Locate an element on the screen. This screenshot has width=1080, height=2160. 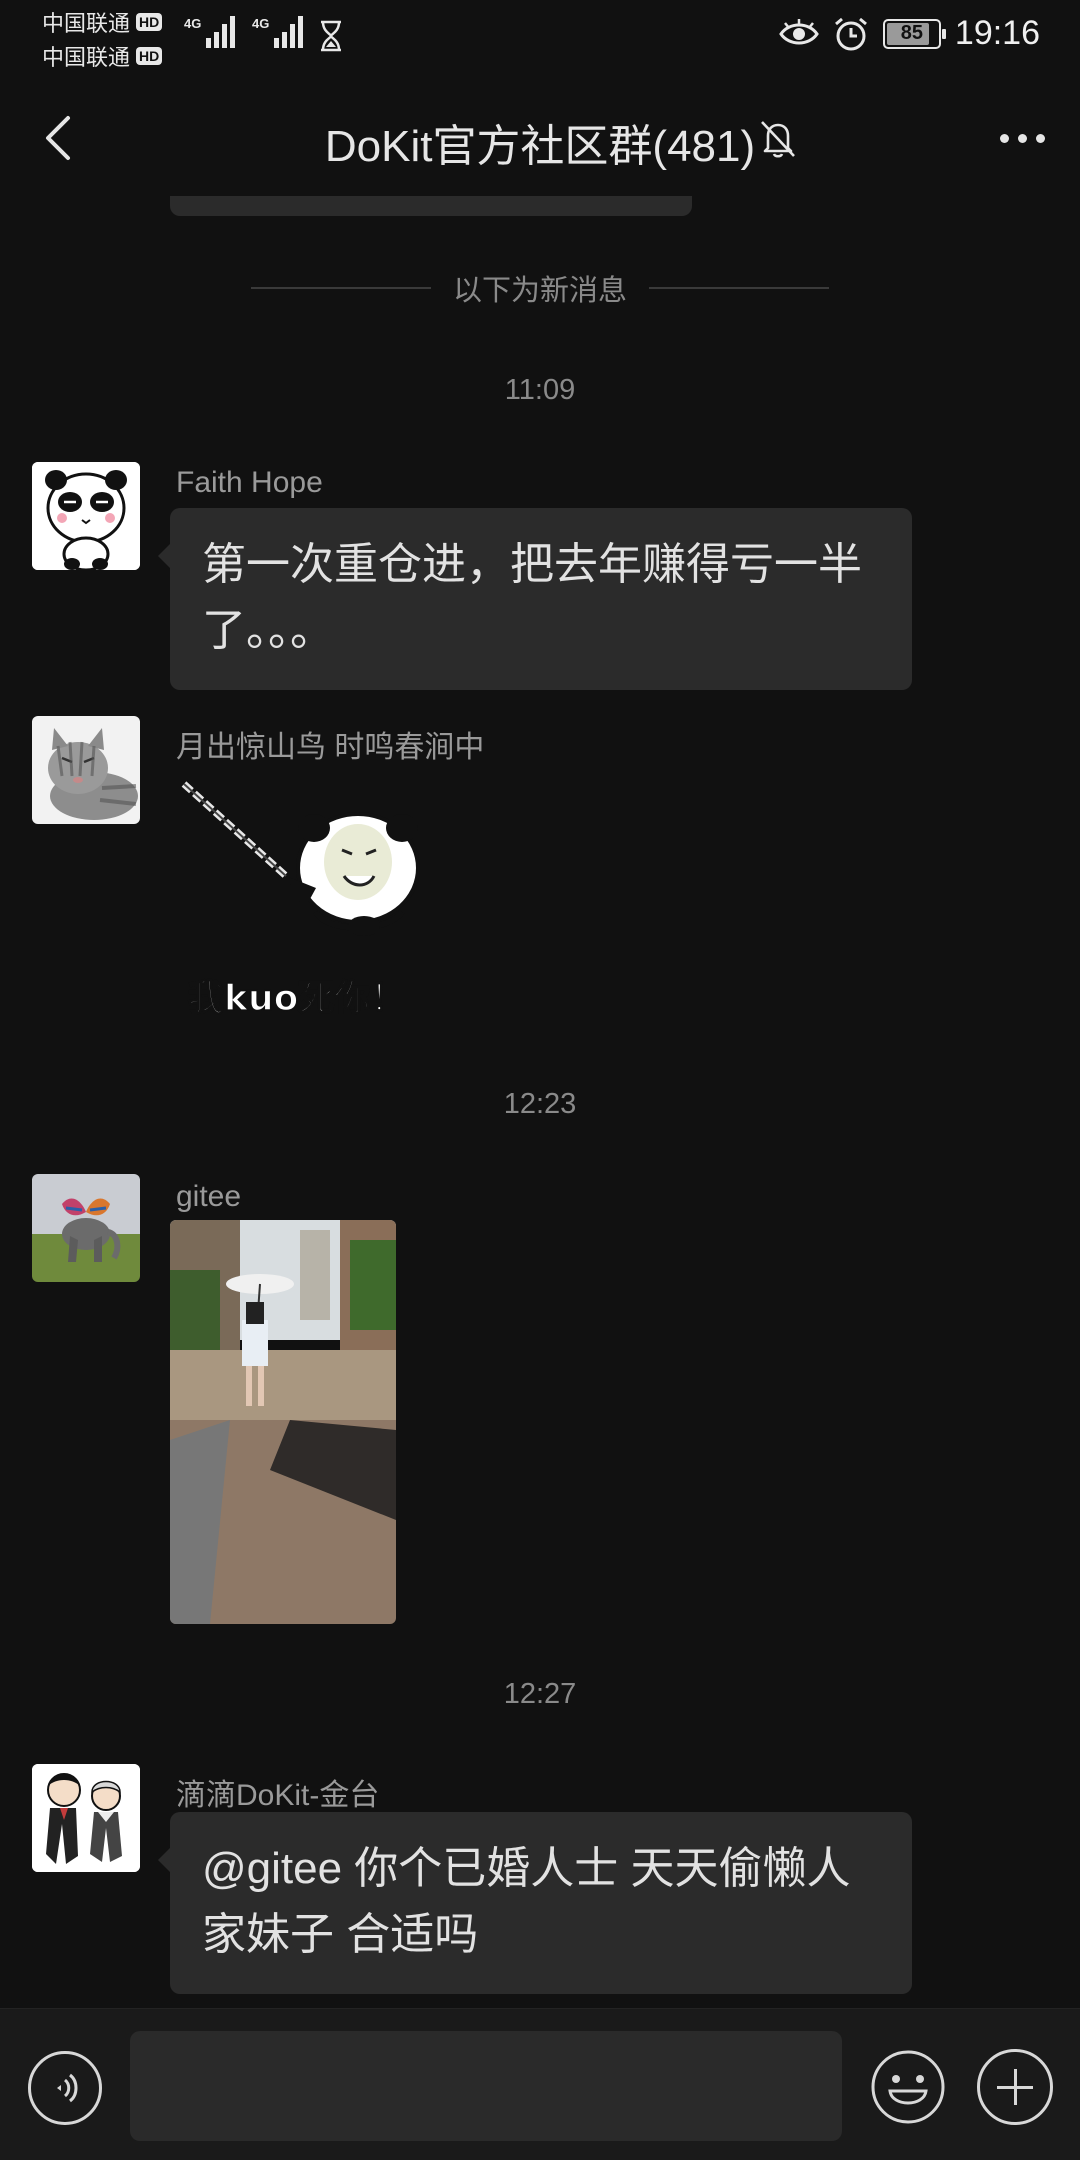
sender-name: 月出惊山鸟 时鸣春涧中 is located at coordinates (330, 747).